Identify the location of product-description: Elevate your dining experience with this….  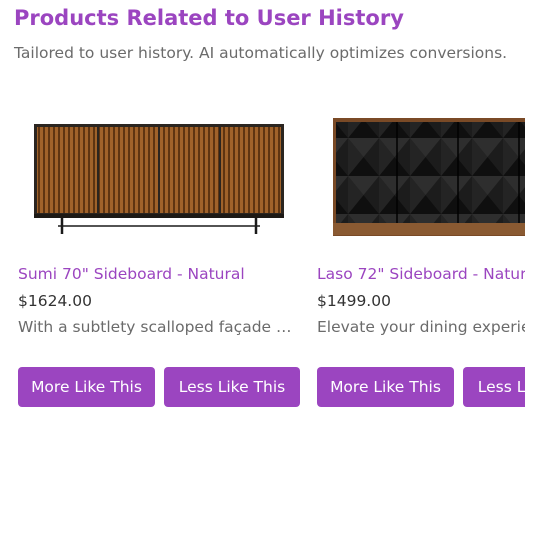
(421, 327).